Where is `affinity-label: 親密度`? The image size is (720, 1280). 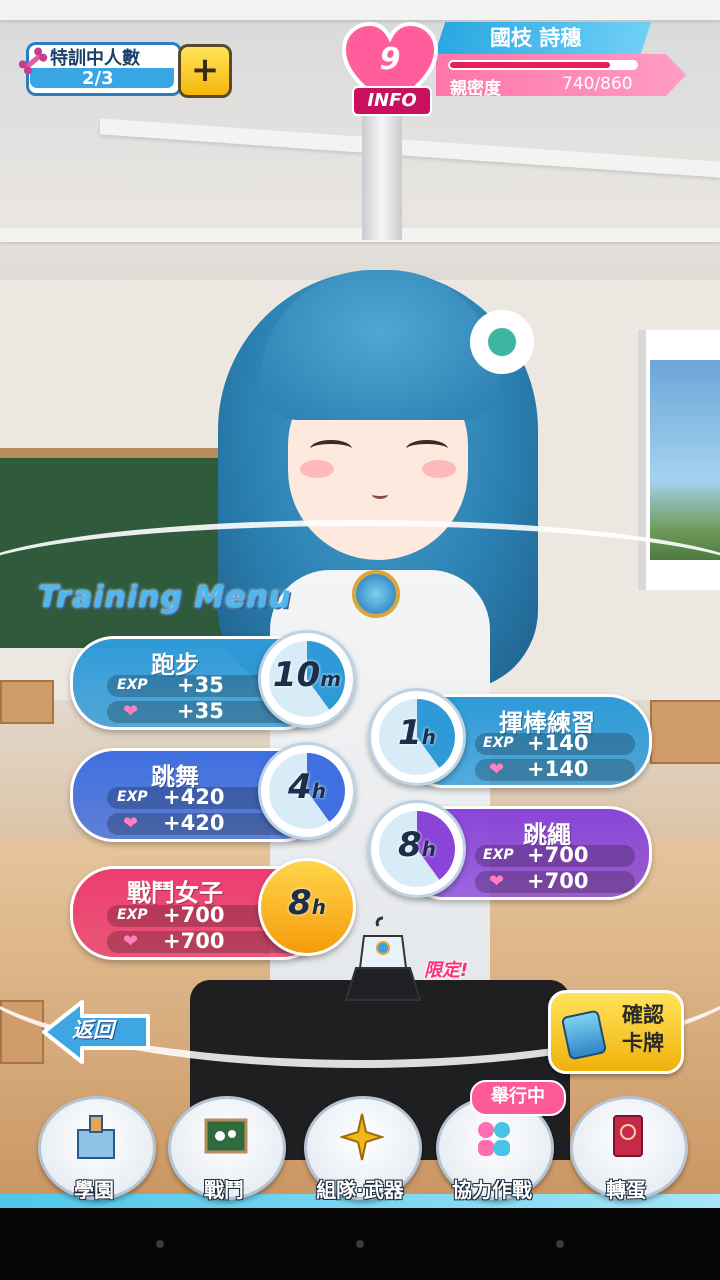
affinity-label: 親密度 is located at coordinates (475, 89).